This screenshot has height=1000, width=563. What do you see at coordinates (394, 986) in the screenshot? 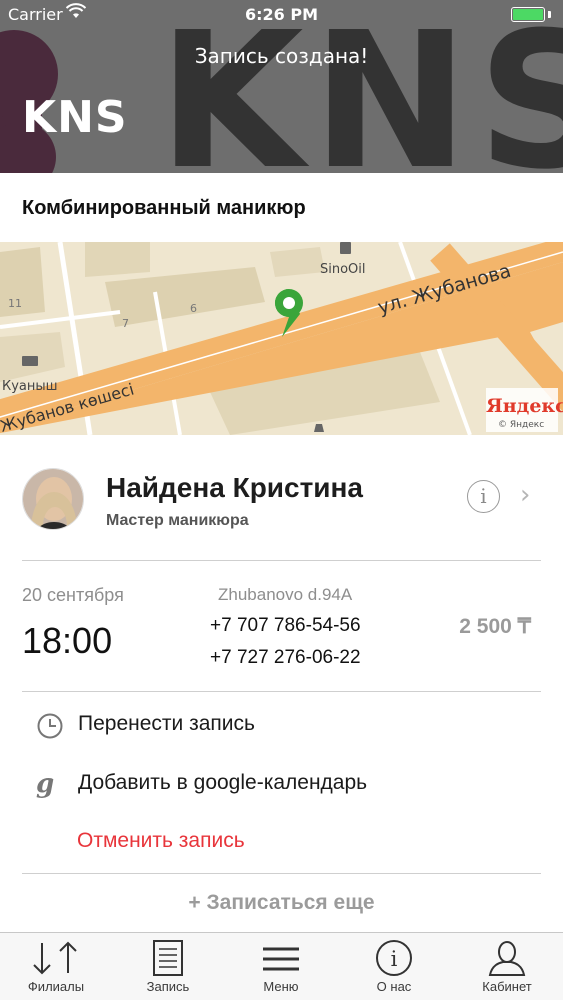
I see `tab-label: О нас` at bounding box center [394, 986].